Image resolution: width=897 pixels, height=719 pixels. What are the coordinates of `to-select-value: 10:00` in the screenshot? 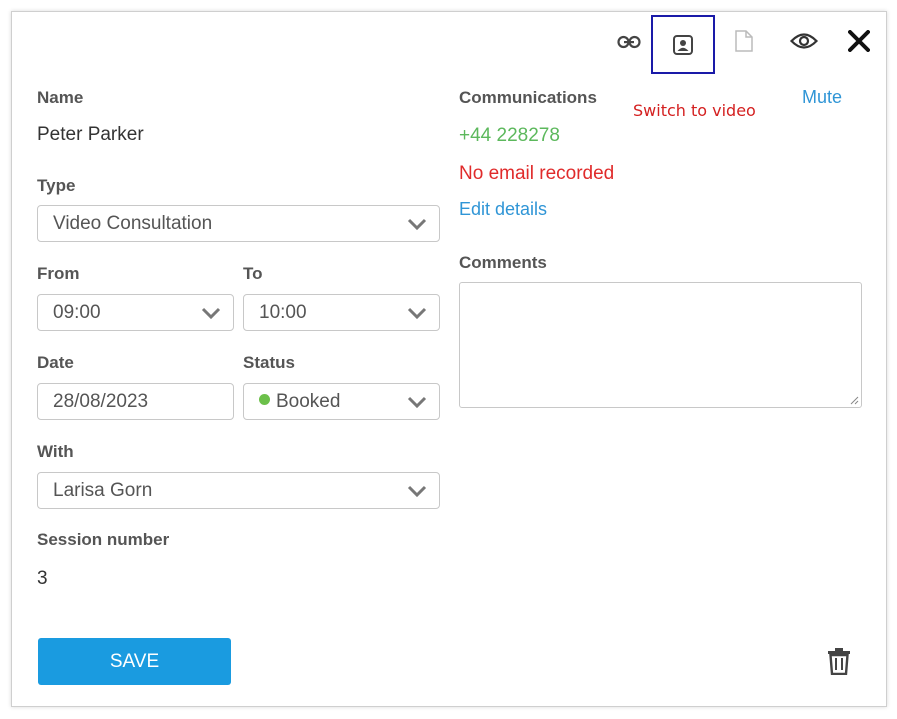 It's located at (283, 312).